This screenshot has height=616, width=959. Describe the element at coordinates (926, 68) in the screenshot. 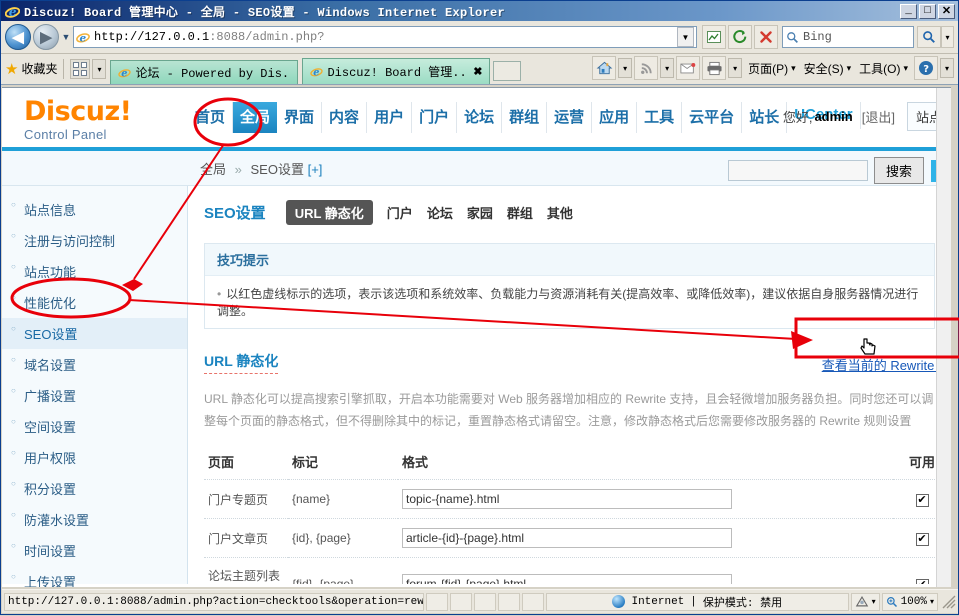

I see `help-button: ?` at that location.